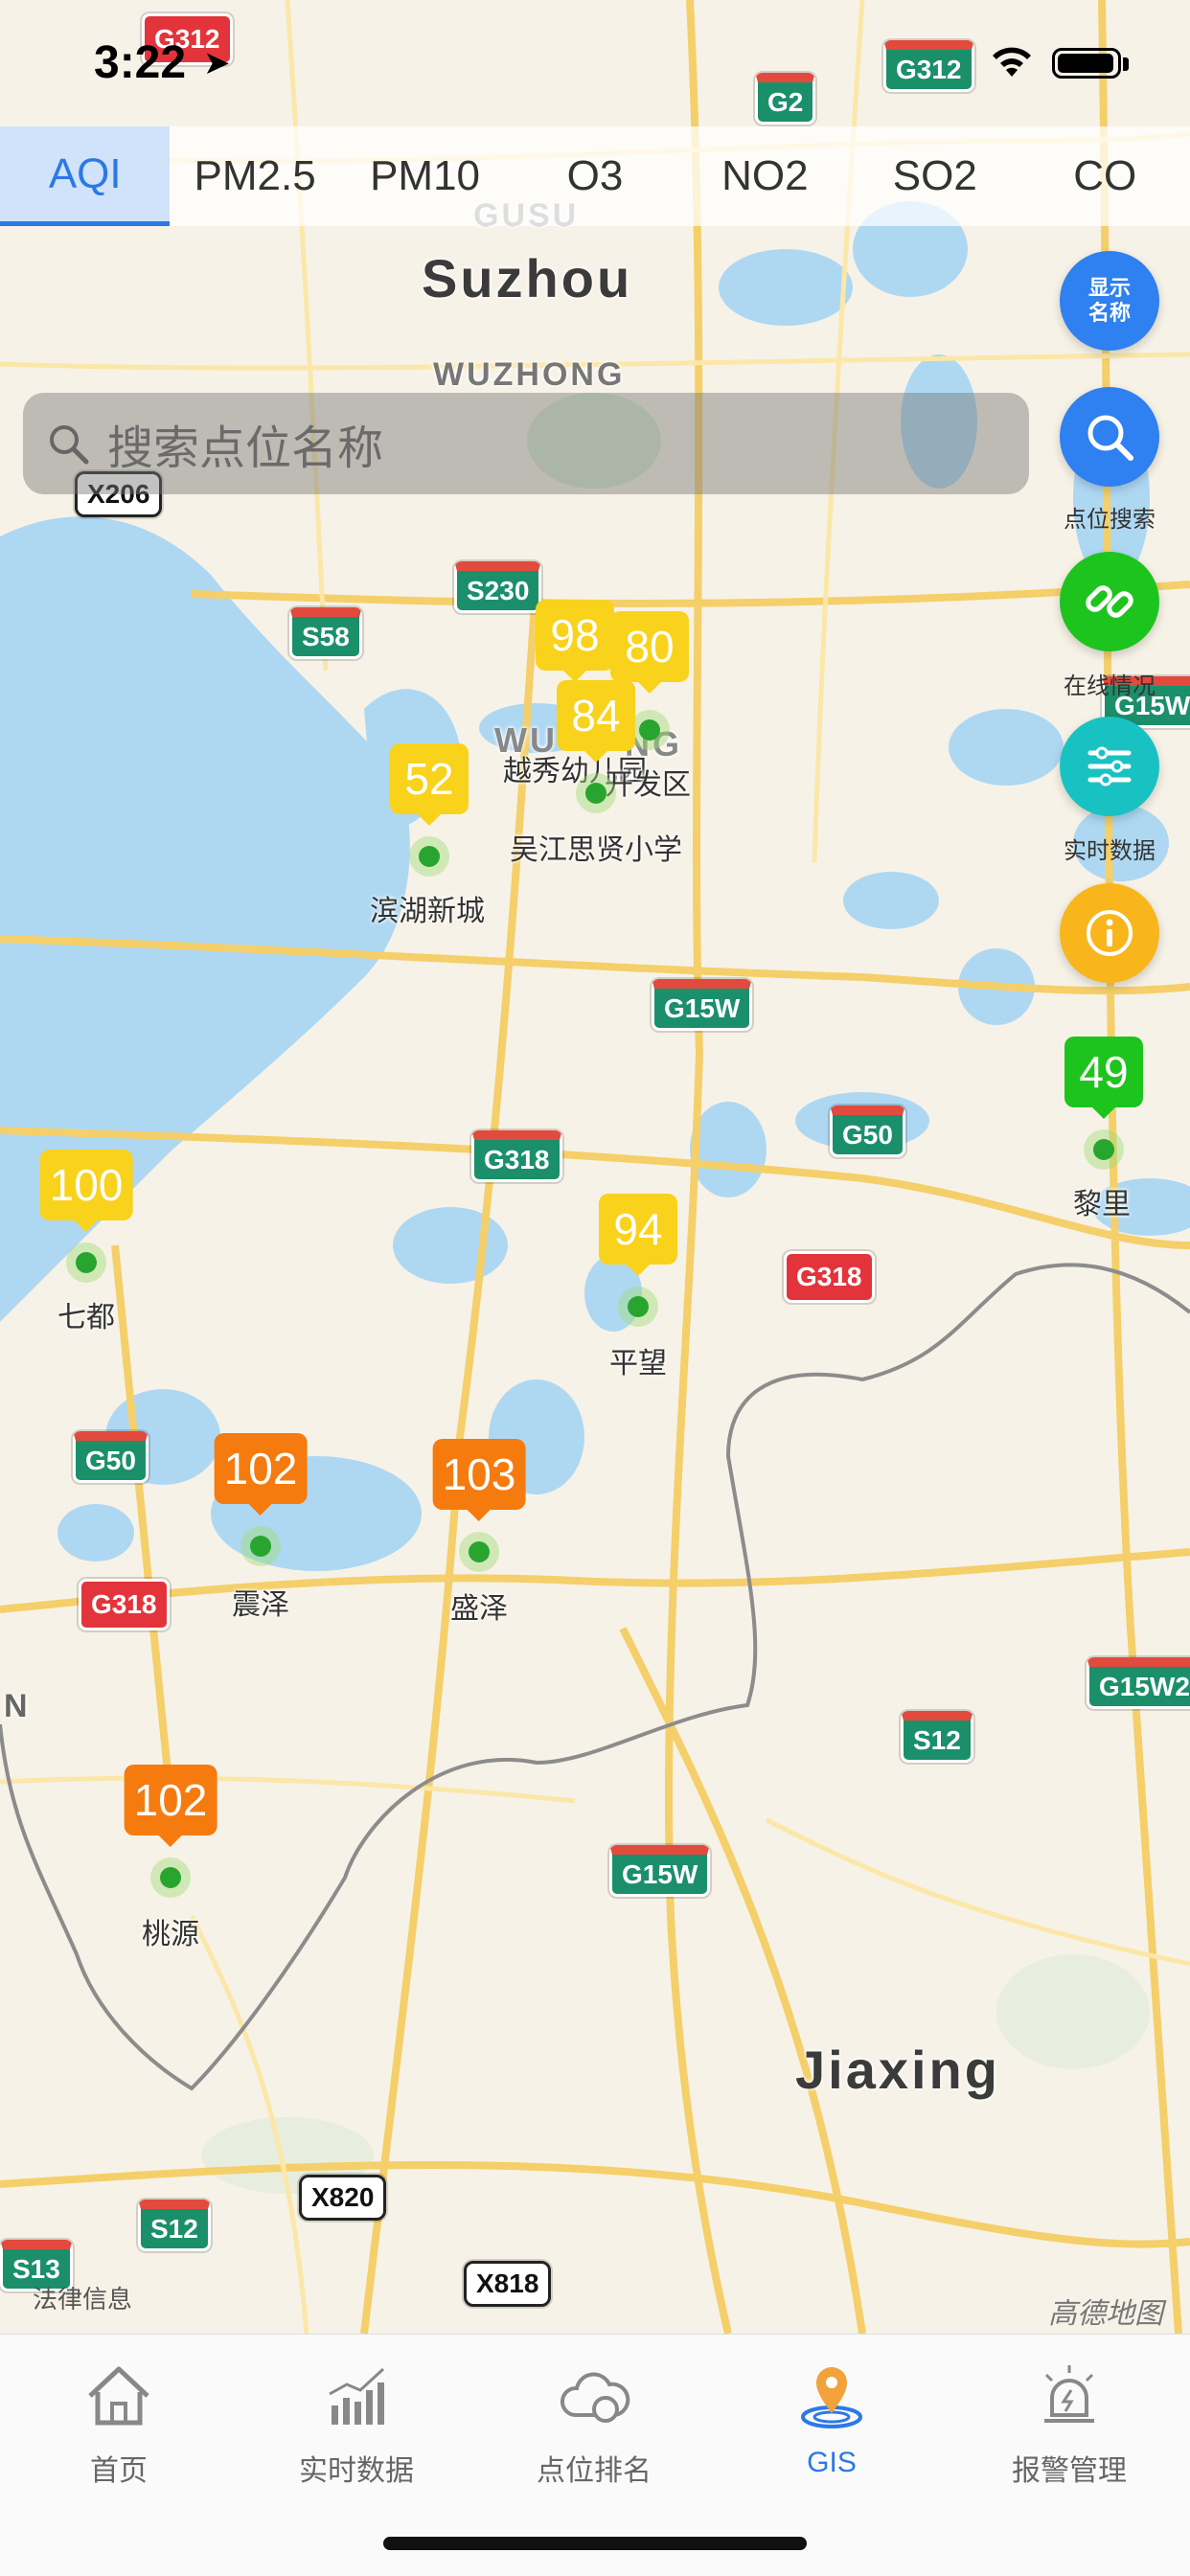 The image size is (1190, 2576). What do you see at coordinates (428, 912) in the screenshot?
I see `place-binhu: 滨湖新城` at bounding box center [428, 912].